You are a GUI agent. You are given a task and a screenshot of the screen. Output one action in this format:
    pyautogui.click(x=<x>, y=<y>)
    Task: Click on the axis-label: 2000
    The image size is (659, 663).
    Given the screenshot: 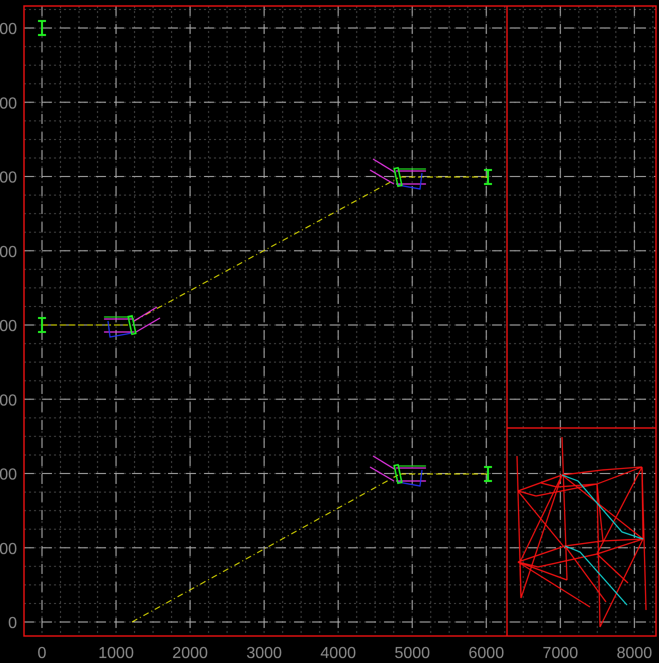 What is the action you would take?
    pyautogui.click(x=190, y=653)
    